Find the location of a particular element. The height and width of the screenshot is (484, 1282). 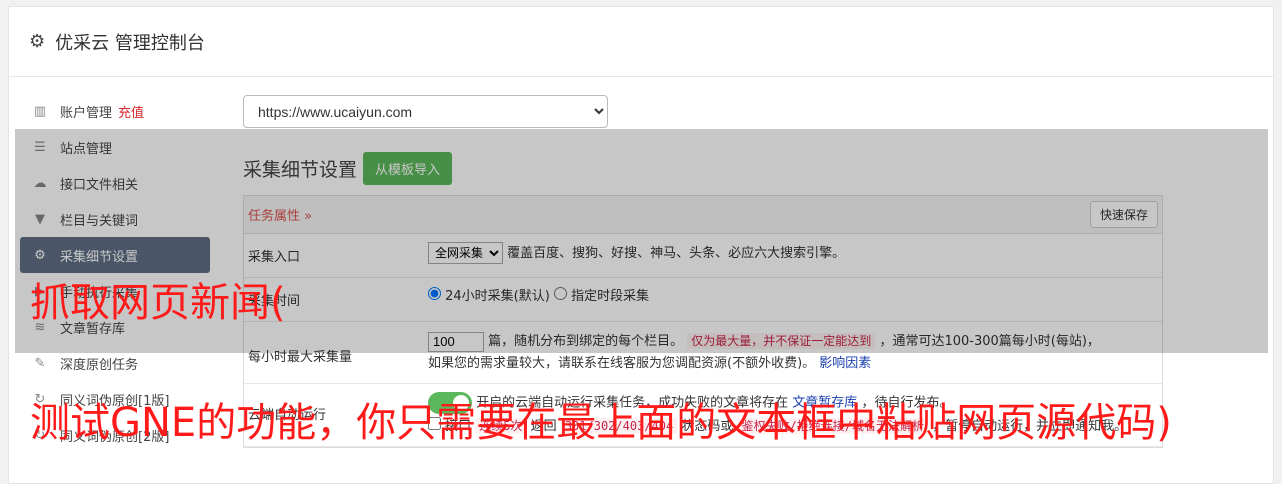

site-select: https://www.ucaiyun.com is located at coordinates (425, 111).